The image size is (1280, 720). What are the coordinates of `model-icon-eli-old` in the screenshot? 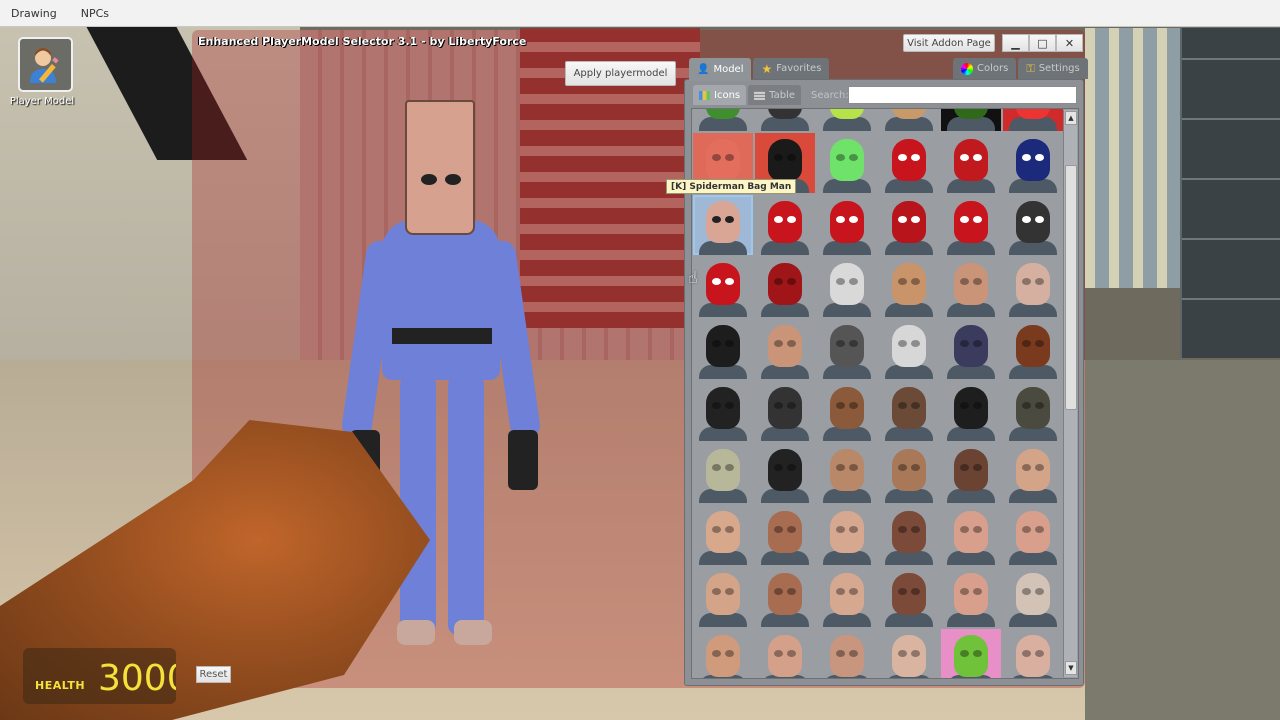 It's located at (1033, 287).